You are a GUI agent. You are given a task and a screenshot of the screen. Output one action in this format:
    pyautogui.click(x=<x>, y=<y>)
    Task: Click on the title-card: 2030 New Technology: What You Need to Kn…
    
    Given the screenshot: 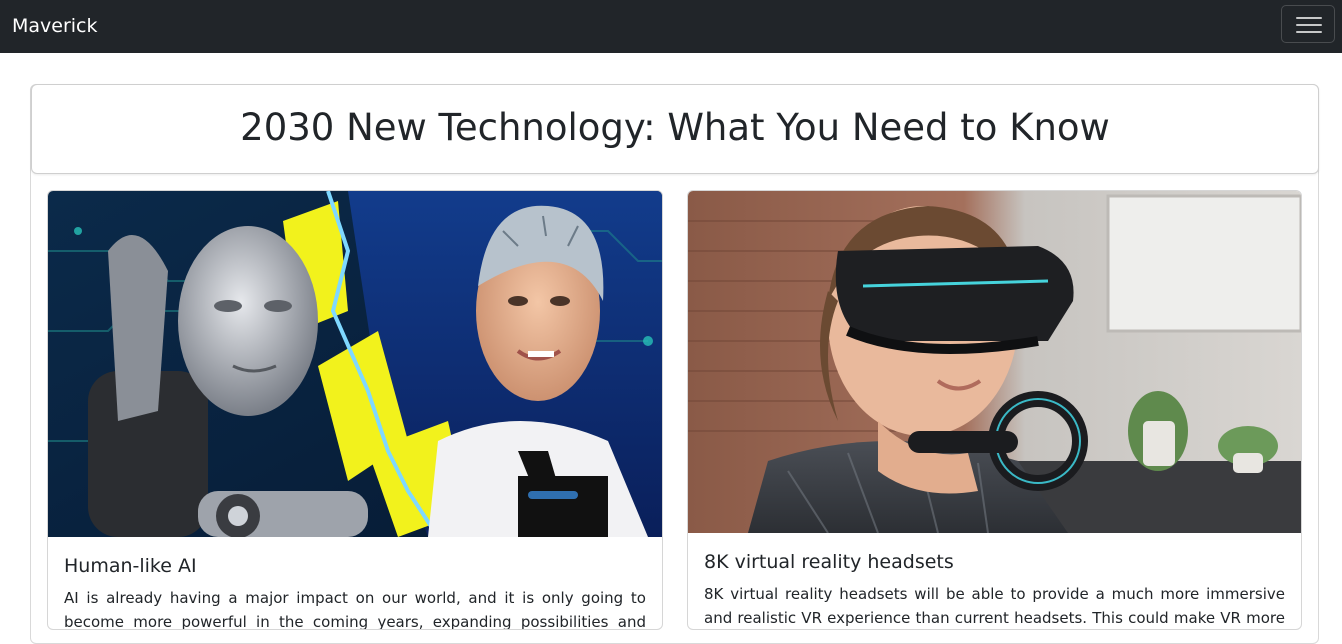 What is the action you would take?
    pyautogui.click(x=675, y=129)
    